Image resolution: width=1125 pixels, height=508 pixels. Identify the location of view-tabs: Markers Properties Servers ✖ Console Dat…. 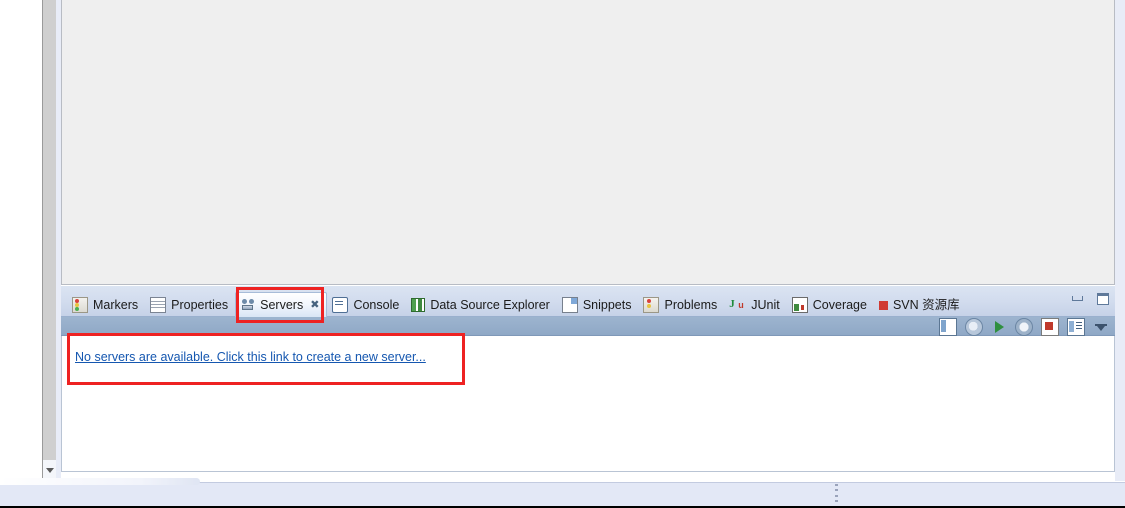
(517, 303).